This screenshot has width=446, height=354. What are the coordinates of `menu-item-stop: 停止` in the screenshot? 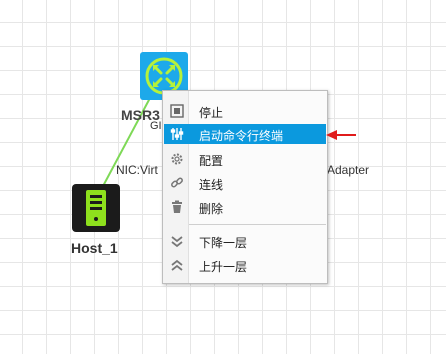 It's located at (245, 111).